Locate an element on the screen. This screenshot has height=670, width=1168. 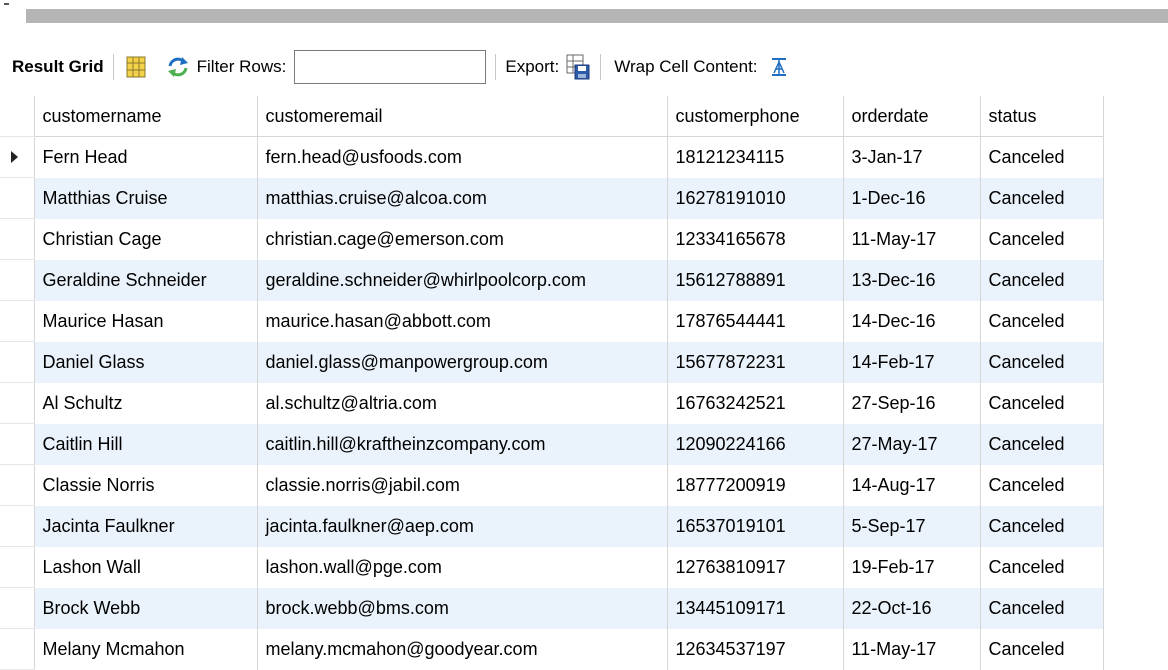
export-icon is located at coordinates (578, 67).